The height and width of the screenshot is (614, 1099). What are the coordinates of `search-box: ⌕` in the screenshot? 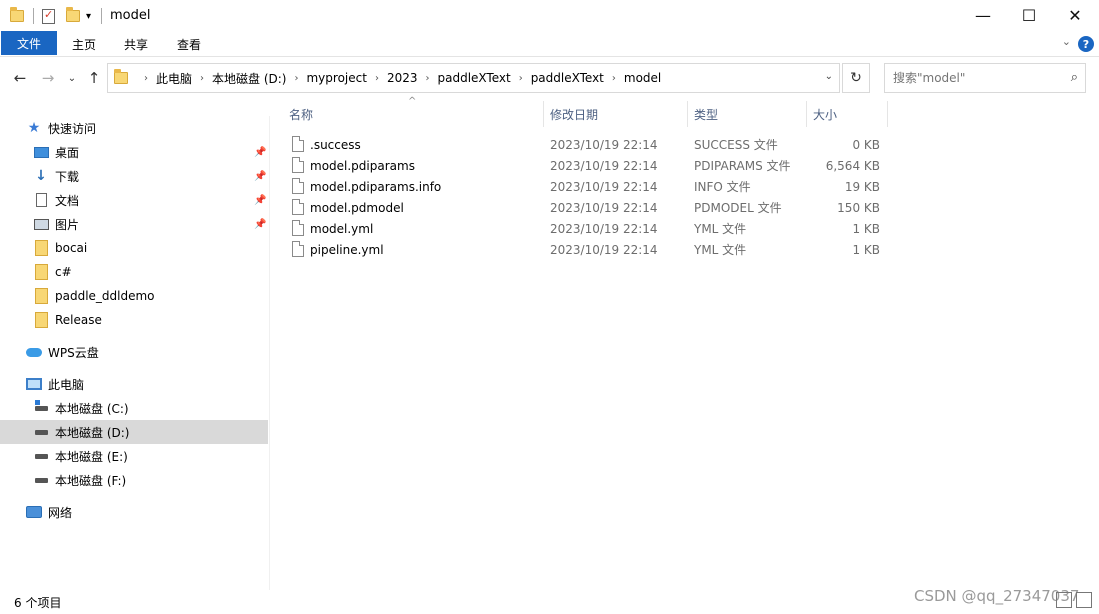 It's located at (985, 78).